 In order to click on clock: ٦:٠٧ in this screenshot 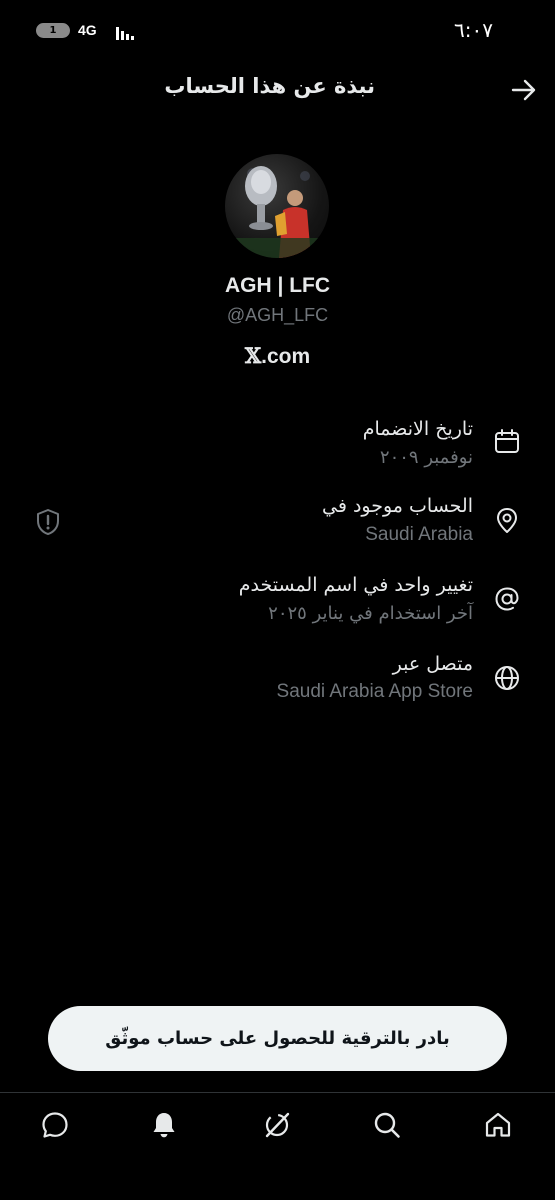, I will do `click(473, 30)`.